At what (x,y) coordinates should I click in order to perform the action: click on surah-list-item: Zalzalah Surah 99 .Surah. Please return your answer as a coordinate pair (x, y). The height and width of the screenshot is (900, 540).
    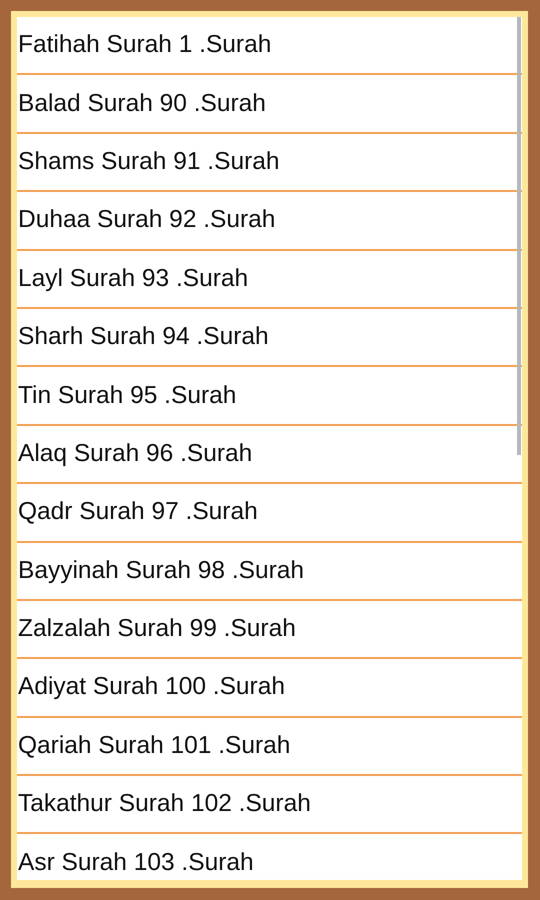
    Looking at the image, I should click on (269, 630).